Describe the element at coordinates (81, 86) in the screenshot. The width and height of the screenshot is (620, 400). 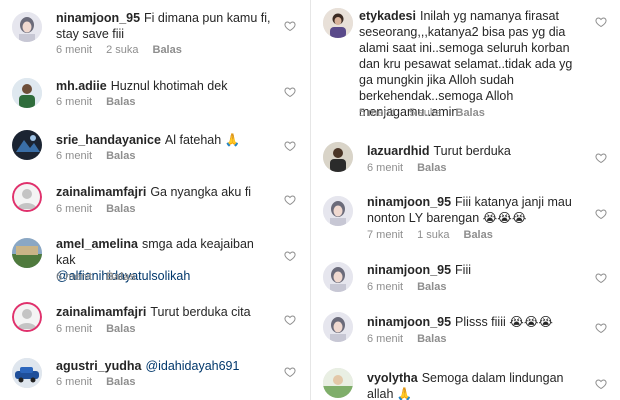
I see `comment-username: mh.adiie` at that location.